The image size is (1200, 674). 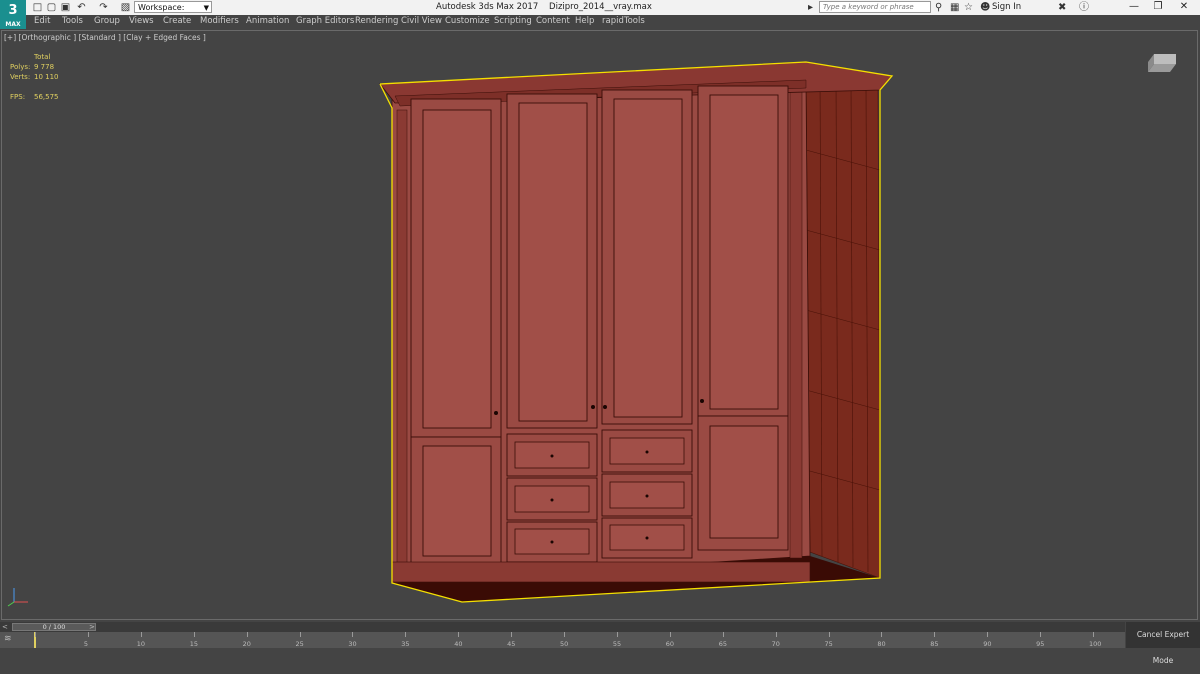 I want to click on timeline-tick-label: 15, so click(x=193, y=644).